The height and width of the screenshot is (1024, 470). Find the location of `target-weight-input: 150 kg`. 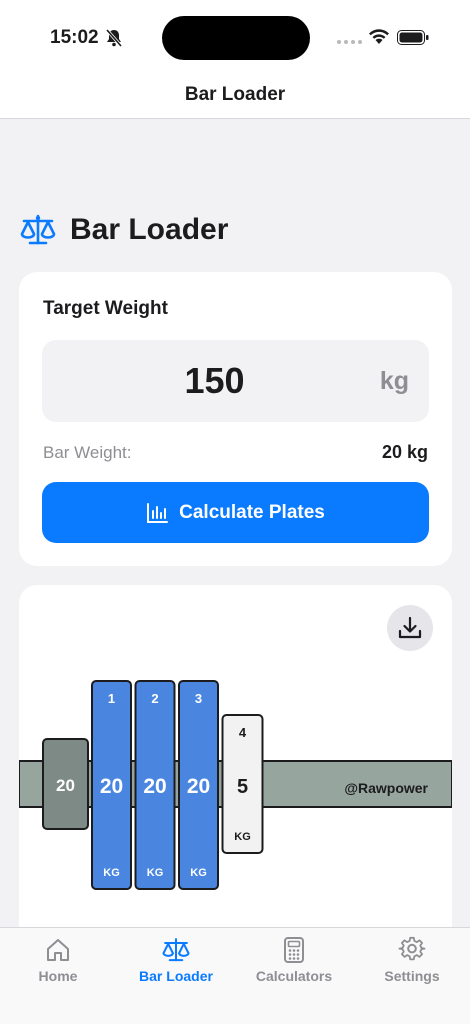

target-weight-input: 150 kg is located at coordinates (235, 381).